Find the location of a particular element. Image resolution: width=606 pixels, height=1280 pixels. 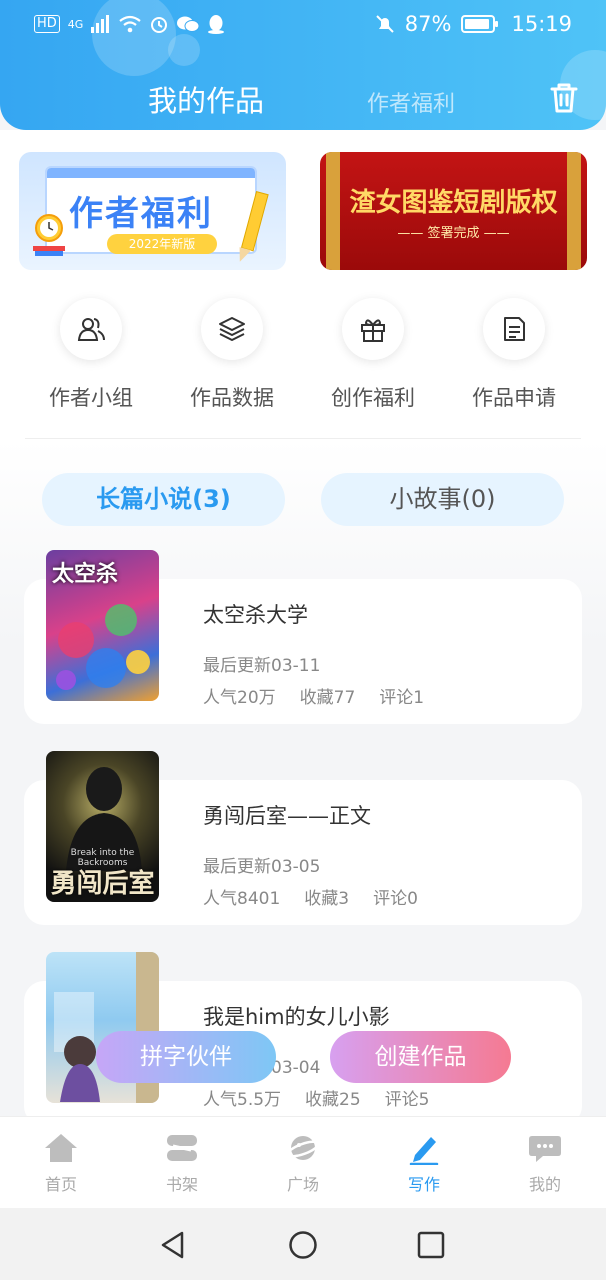

pencil-icon is located at coordinates (254, 226).